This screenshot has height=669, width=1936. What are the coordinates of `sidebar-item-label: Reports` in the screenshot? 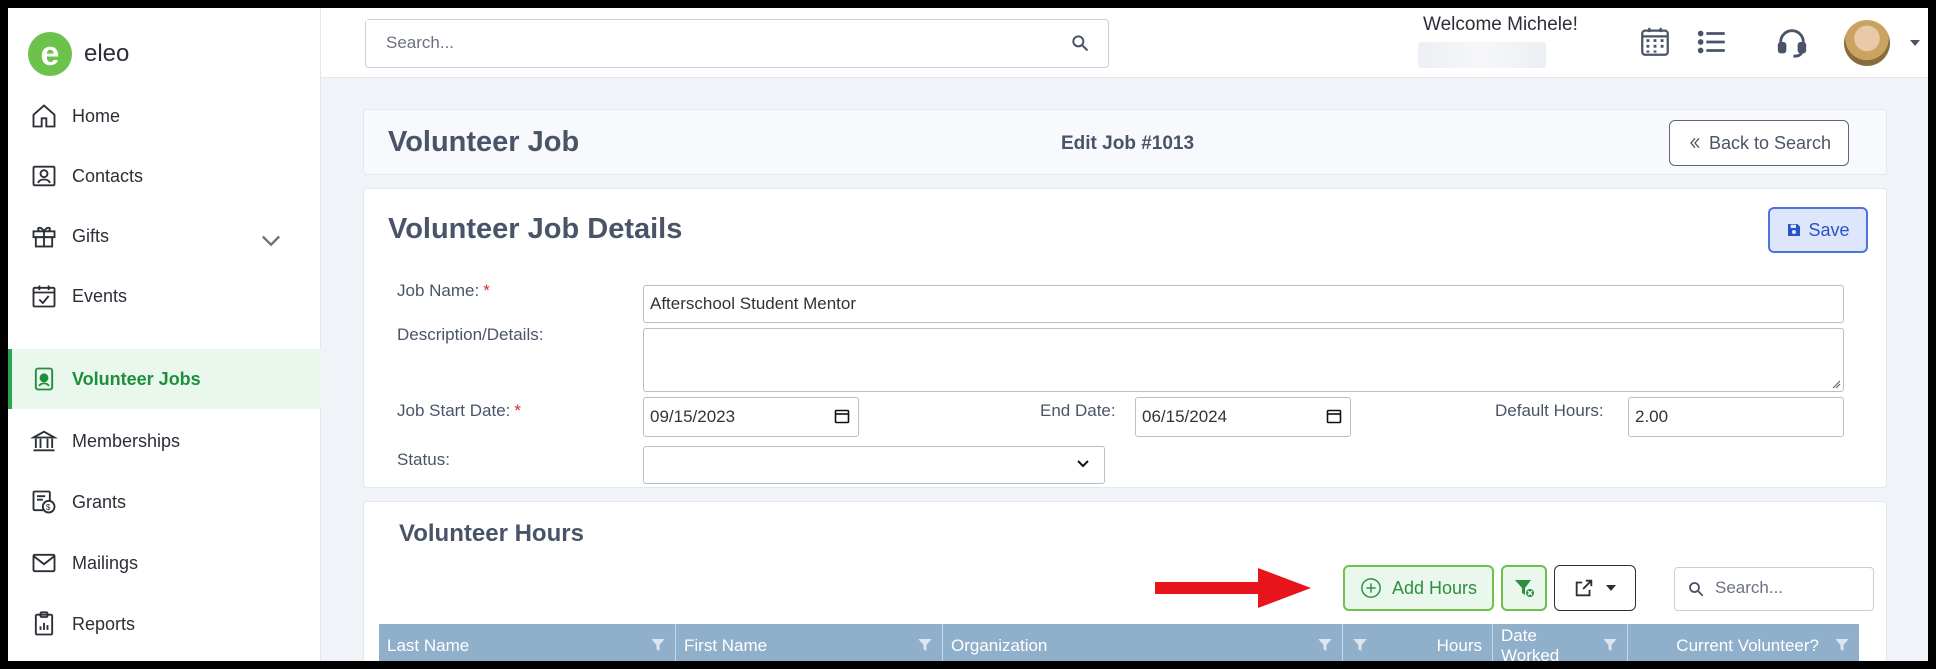 It's located at (104, 623).